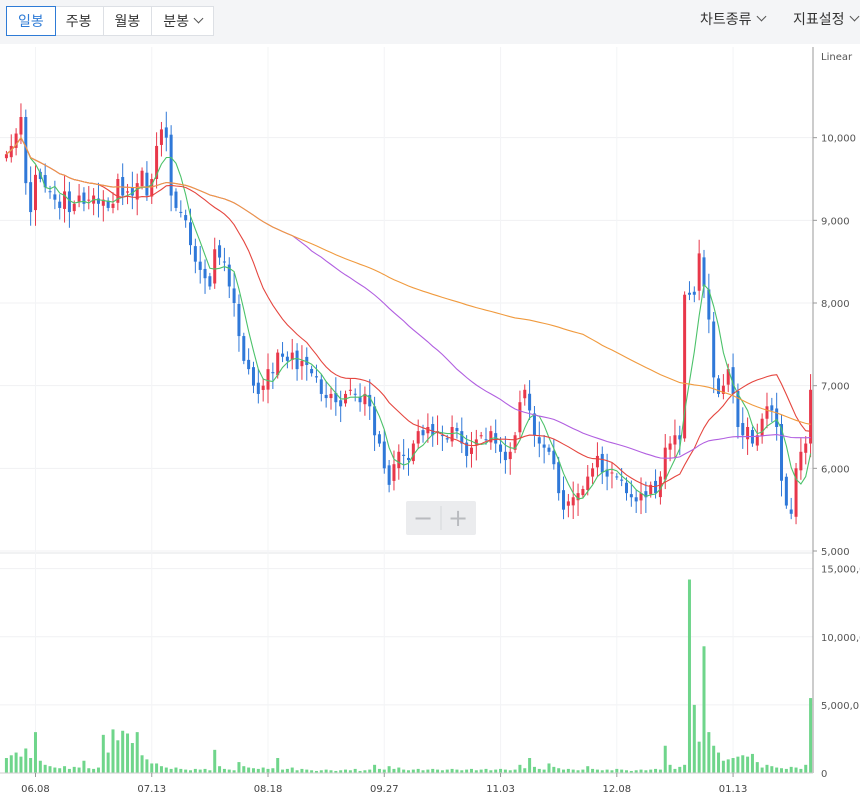 This screenshot has height=801, width=860. I want to click on volume-tick-label: 0, so click(824, 774).